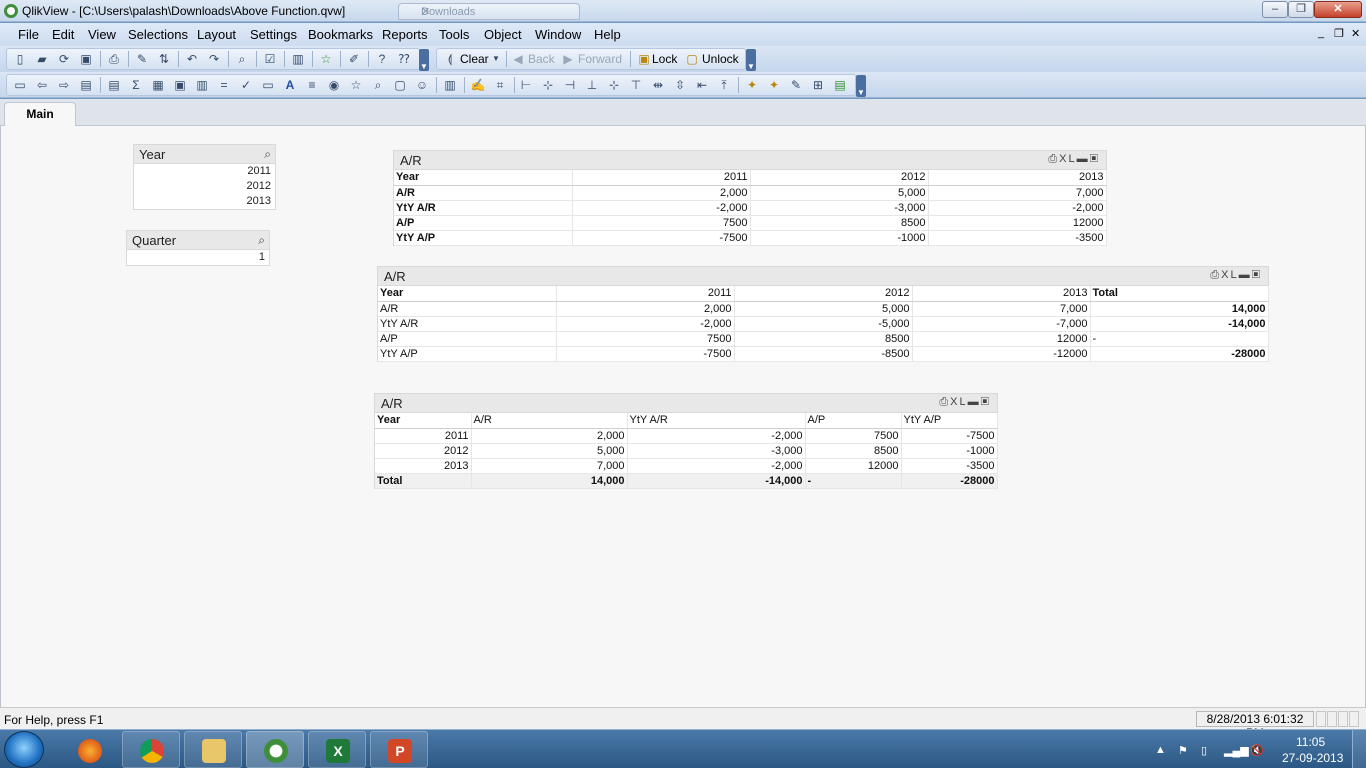  Describe the element at coordinates (326, 59) in the screenshot. I see `bookmark-star-icon: ☆` at that location.